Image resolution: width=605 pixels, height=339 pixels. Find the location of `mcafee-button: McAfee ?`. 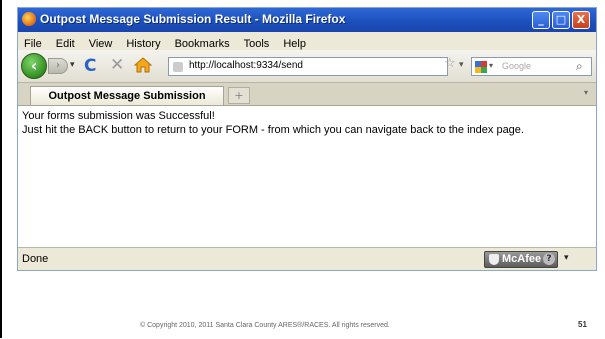

mcafee-button: McAfee ? is located at coordinates (521, 259).